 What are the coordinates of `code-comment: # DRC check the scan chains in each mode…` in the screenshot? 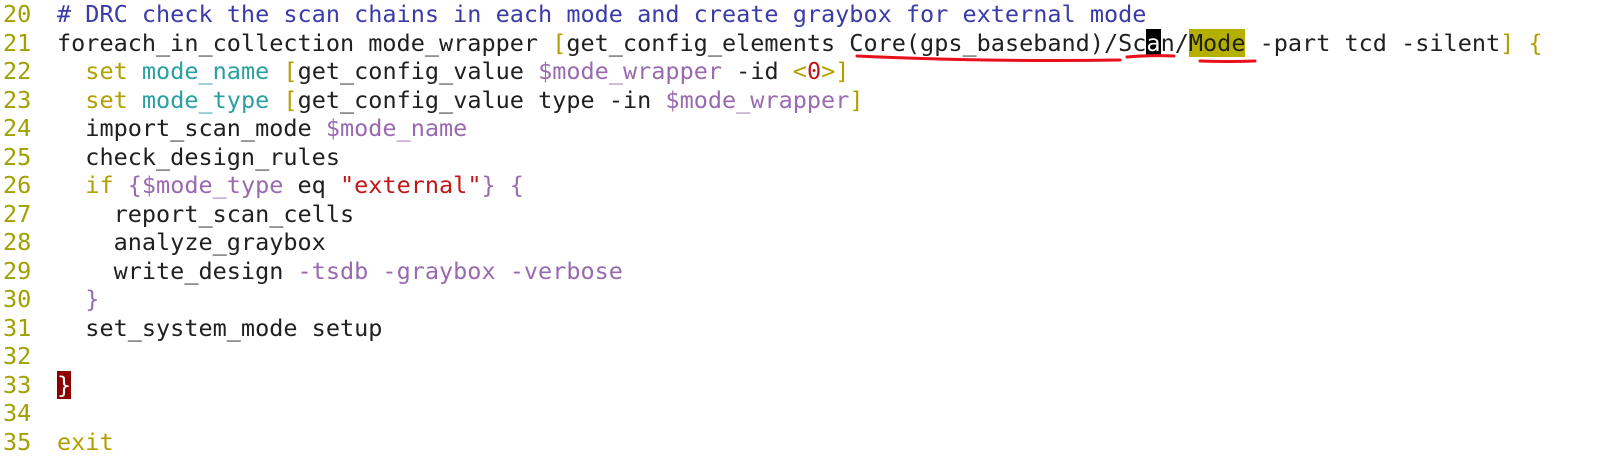 It's located at (602, 14).